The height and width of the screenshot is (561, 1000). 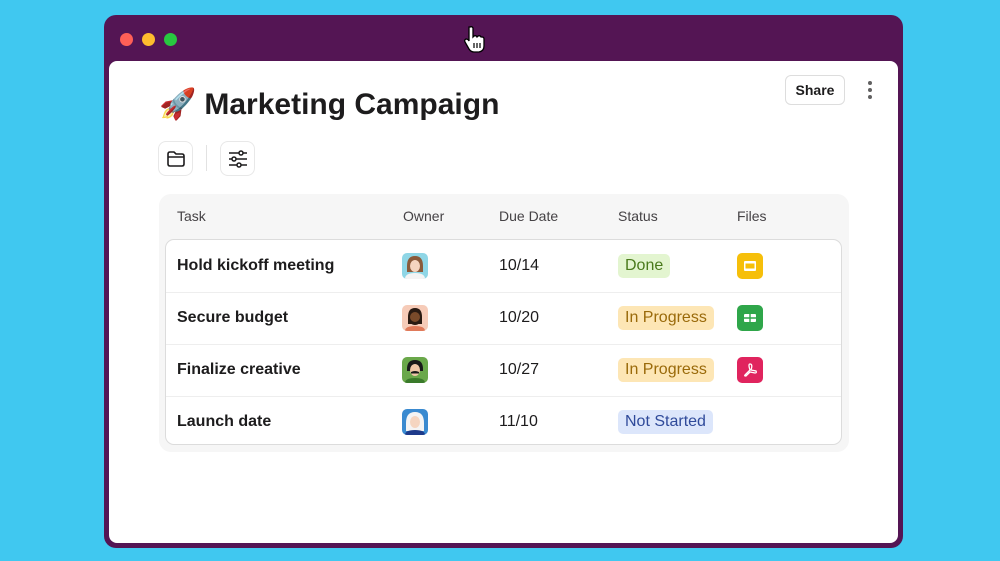 What do you see at coordinates (474, 39) in the screenshot?
I see `hand-cursor-icon` at bounding box center [474, 39].